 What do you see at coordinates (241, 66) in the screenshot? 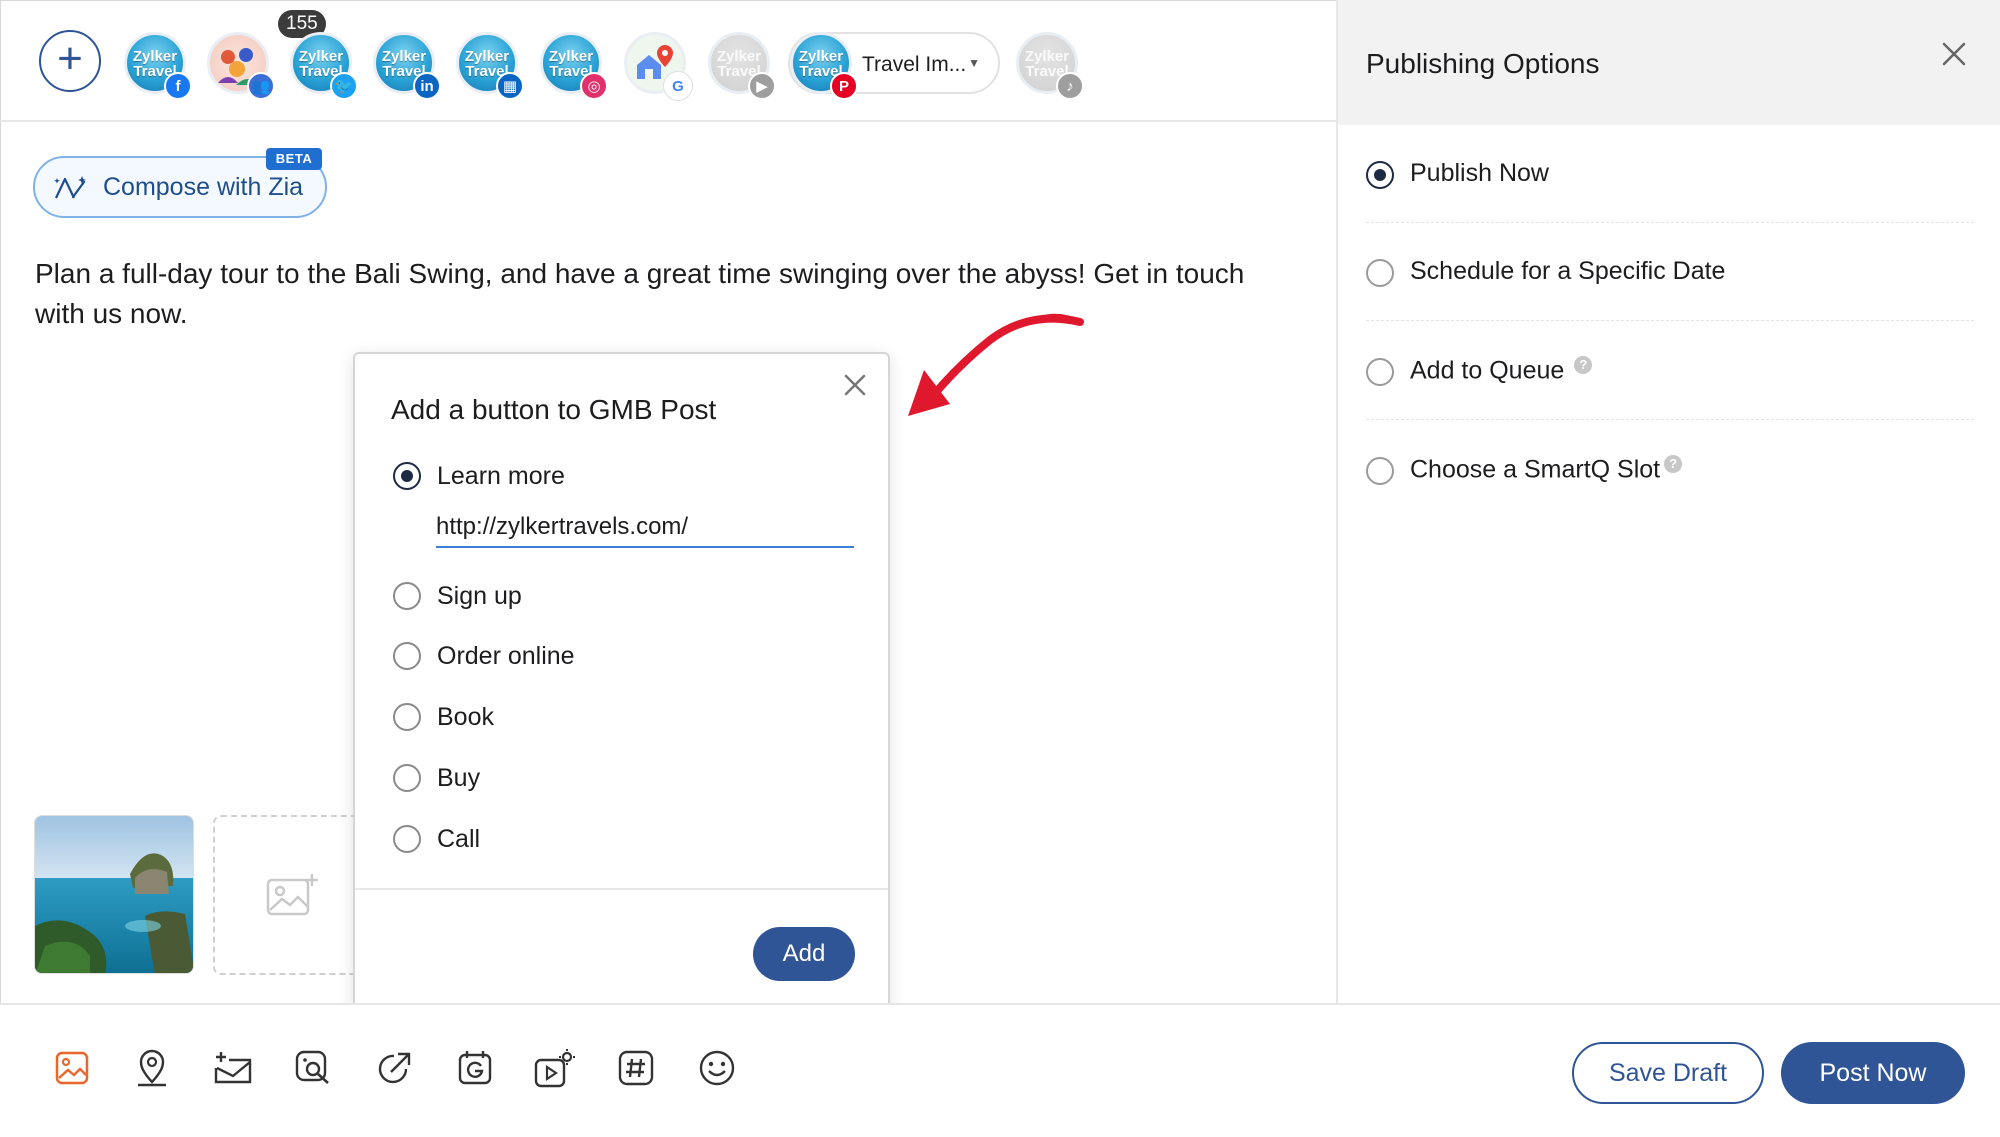
I see `profile-avatar-facebook-group: 👥` at bounding box center [241, 66].